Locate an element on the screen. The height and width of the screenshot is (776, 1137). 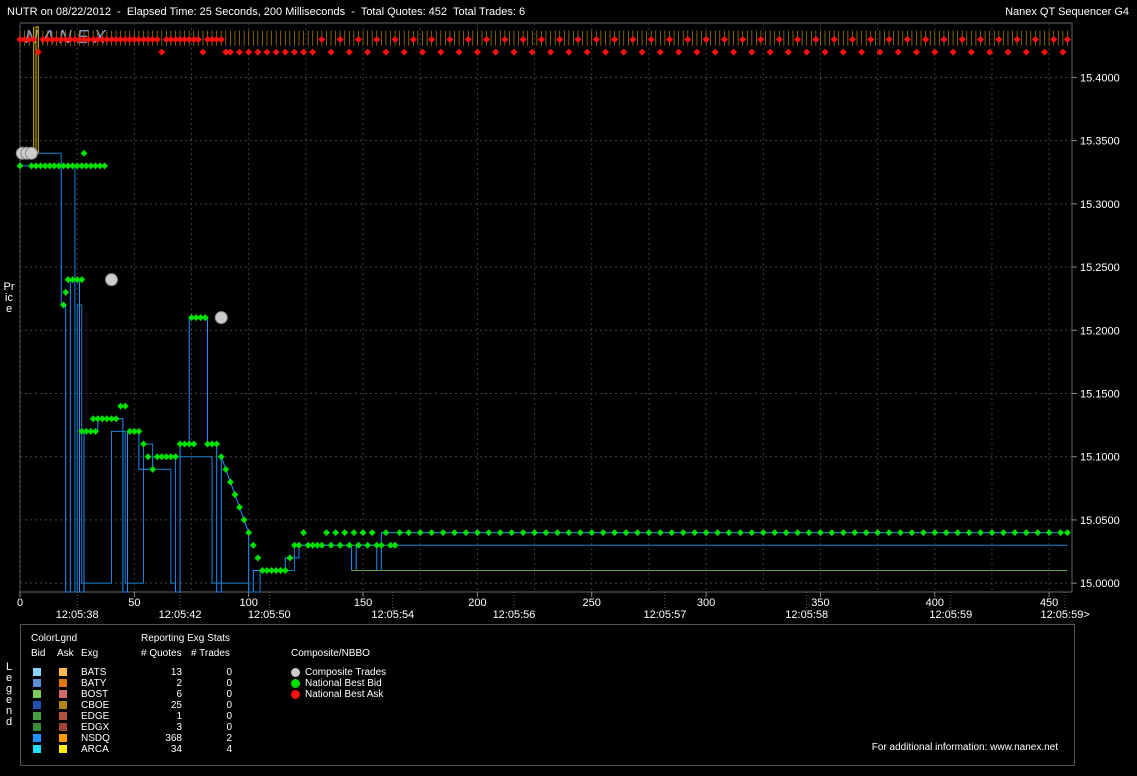
legend-row-bost: BOST 6 0 is located at coordinates (141, 694).